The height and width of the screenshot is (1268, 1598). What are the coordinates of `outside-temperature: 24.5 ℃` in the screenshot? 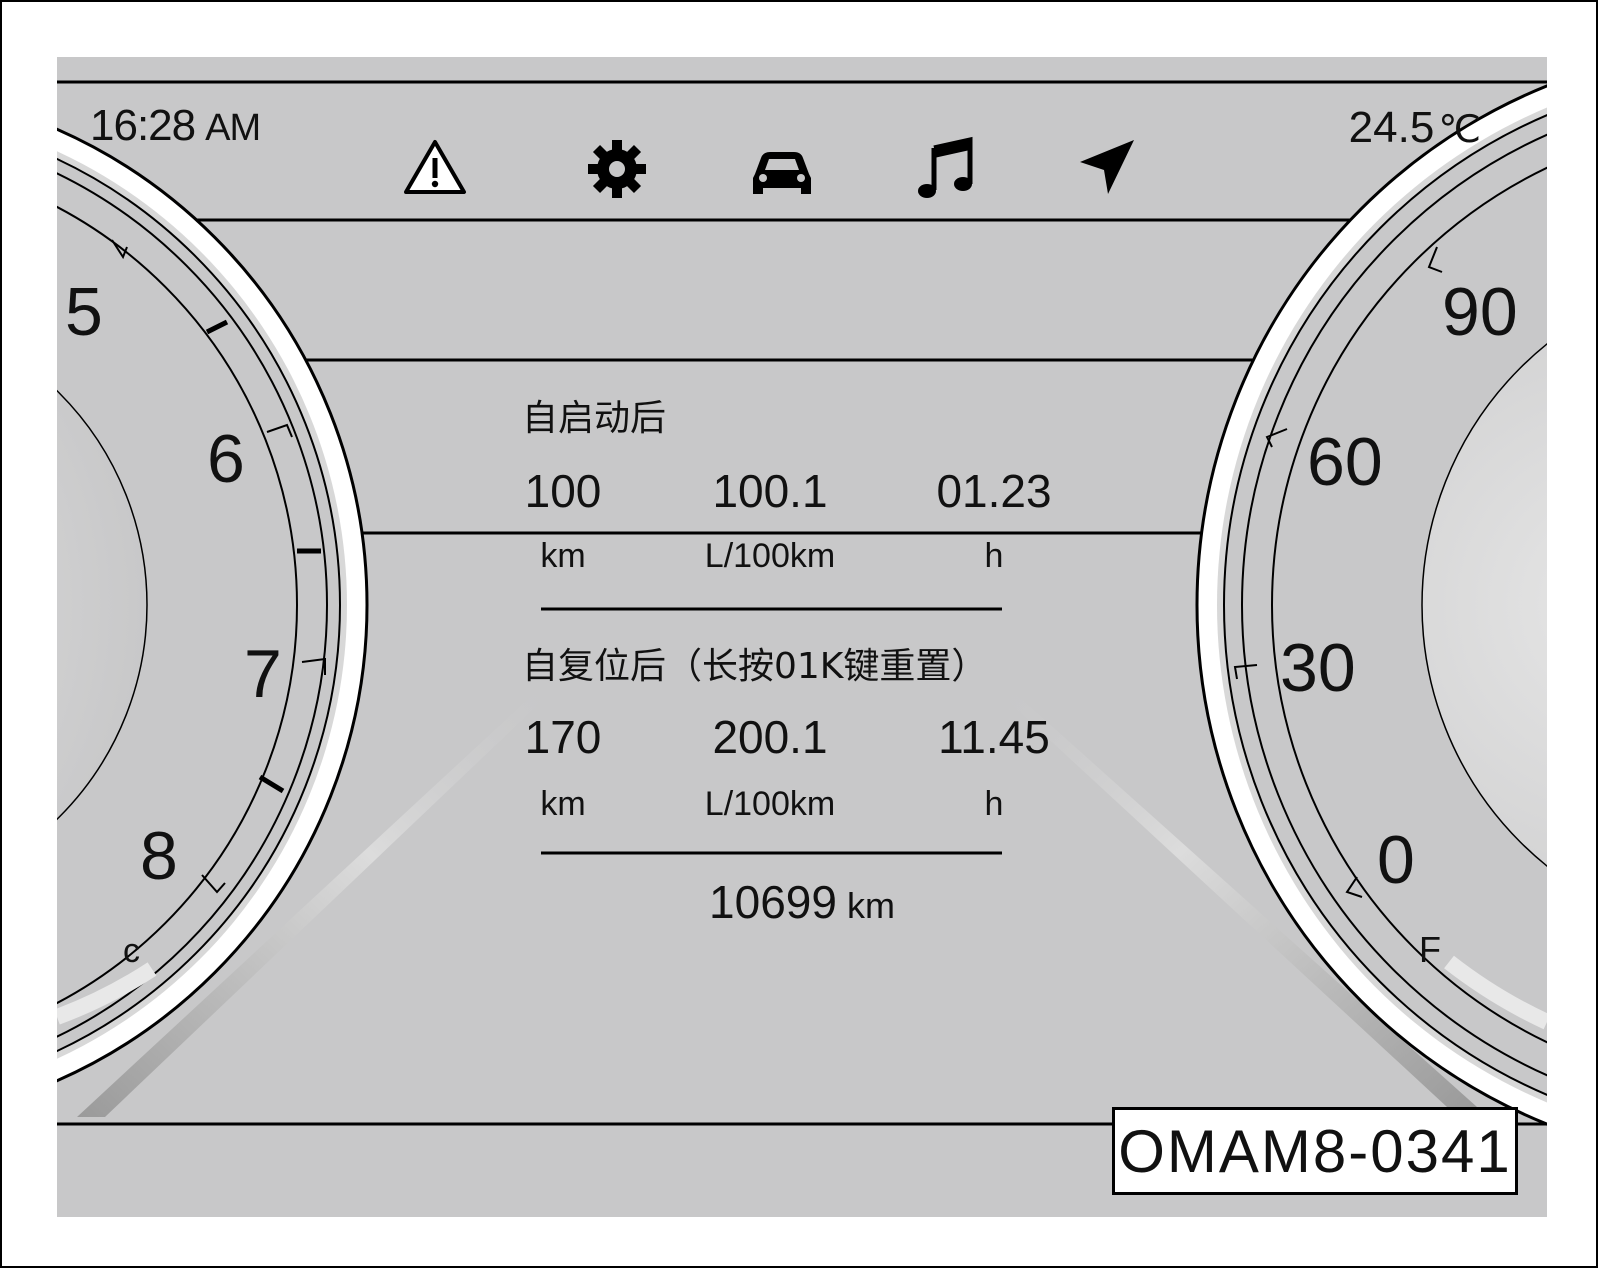 It's located at (1415, 128).